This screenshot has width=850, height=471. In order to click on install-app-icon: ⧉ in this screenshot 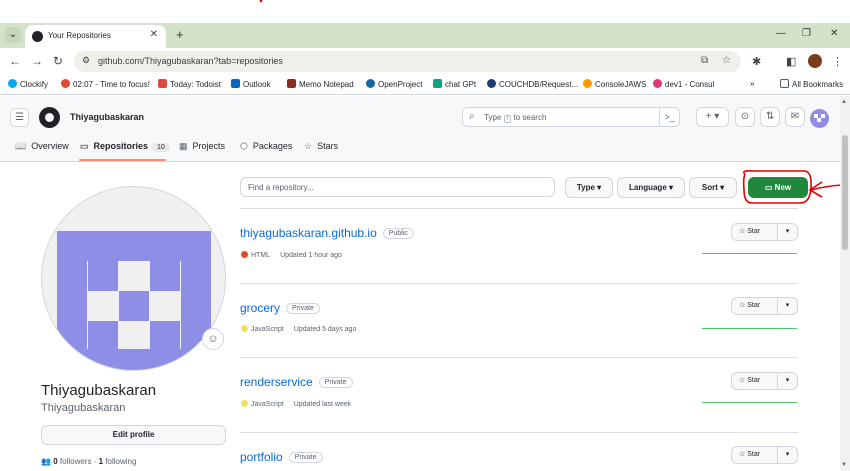, I will do `click(704, 60)`.